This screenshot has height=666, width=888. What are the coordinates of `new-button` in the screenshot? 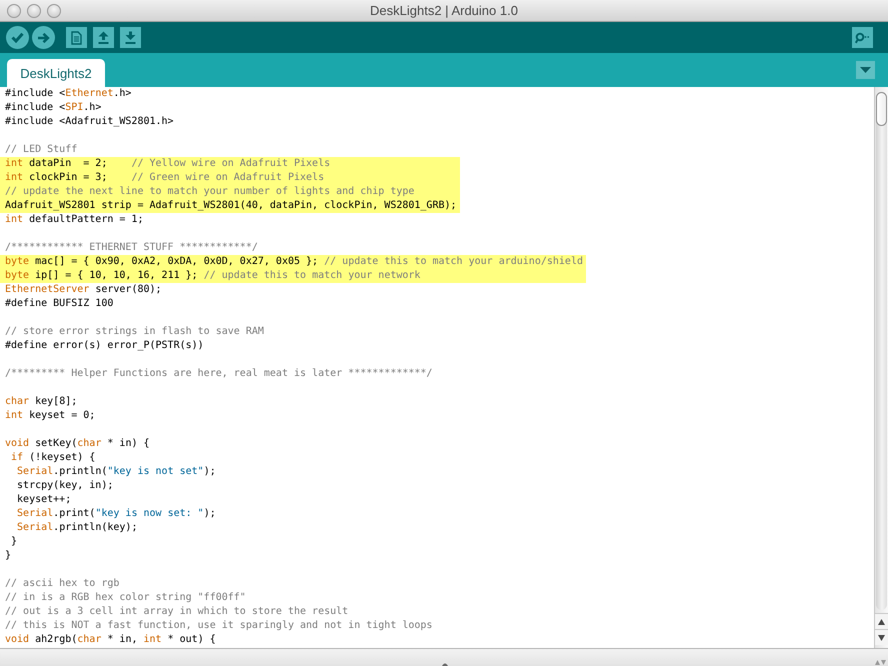 It's located at (76, 37).